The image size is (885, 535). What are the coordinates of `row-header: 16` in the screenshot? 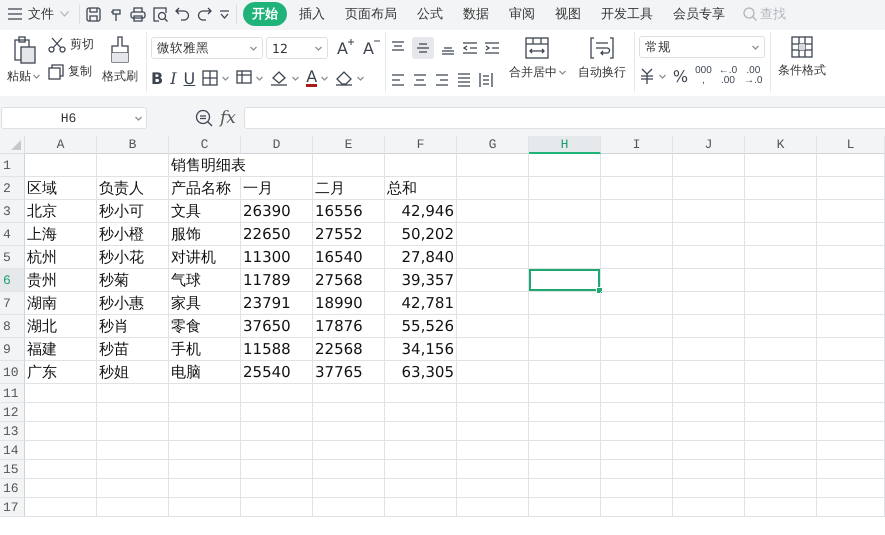 It's located at (12, 488).